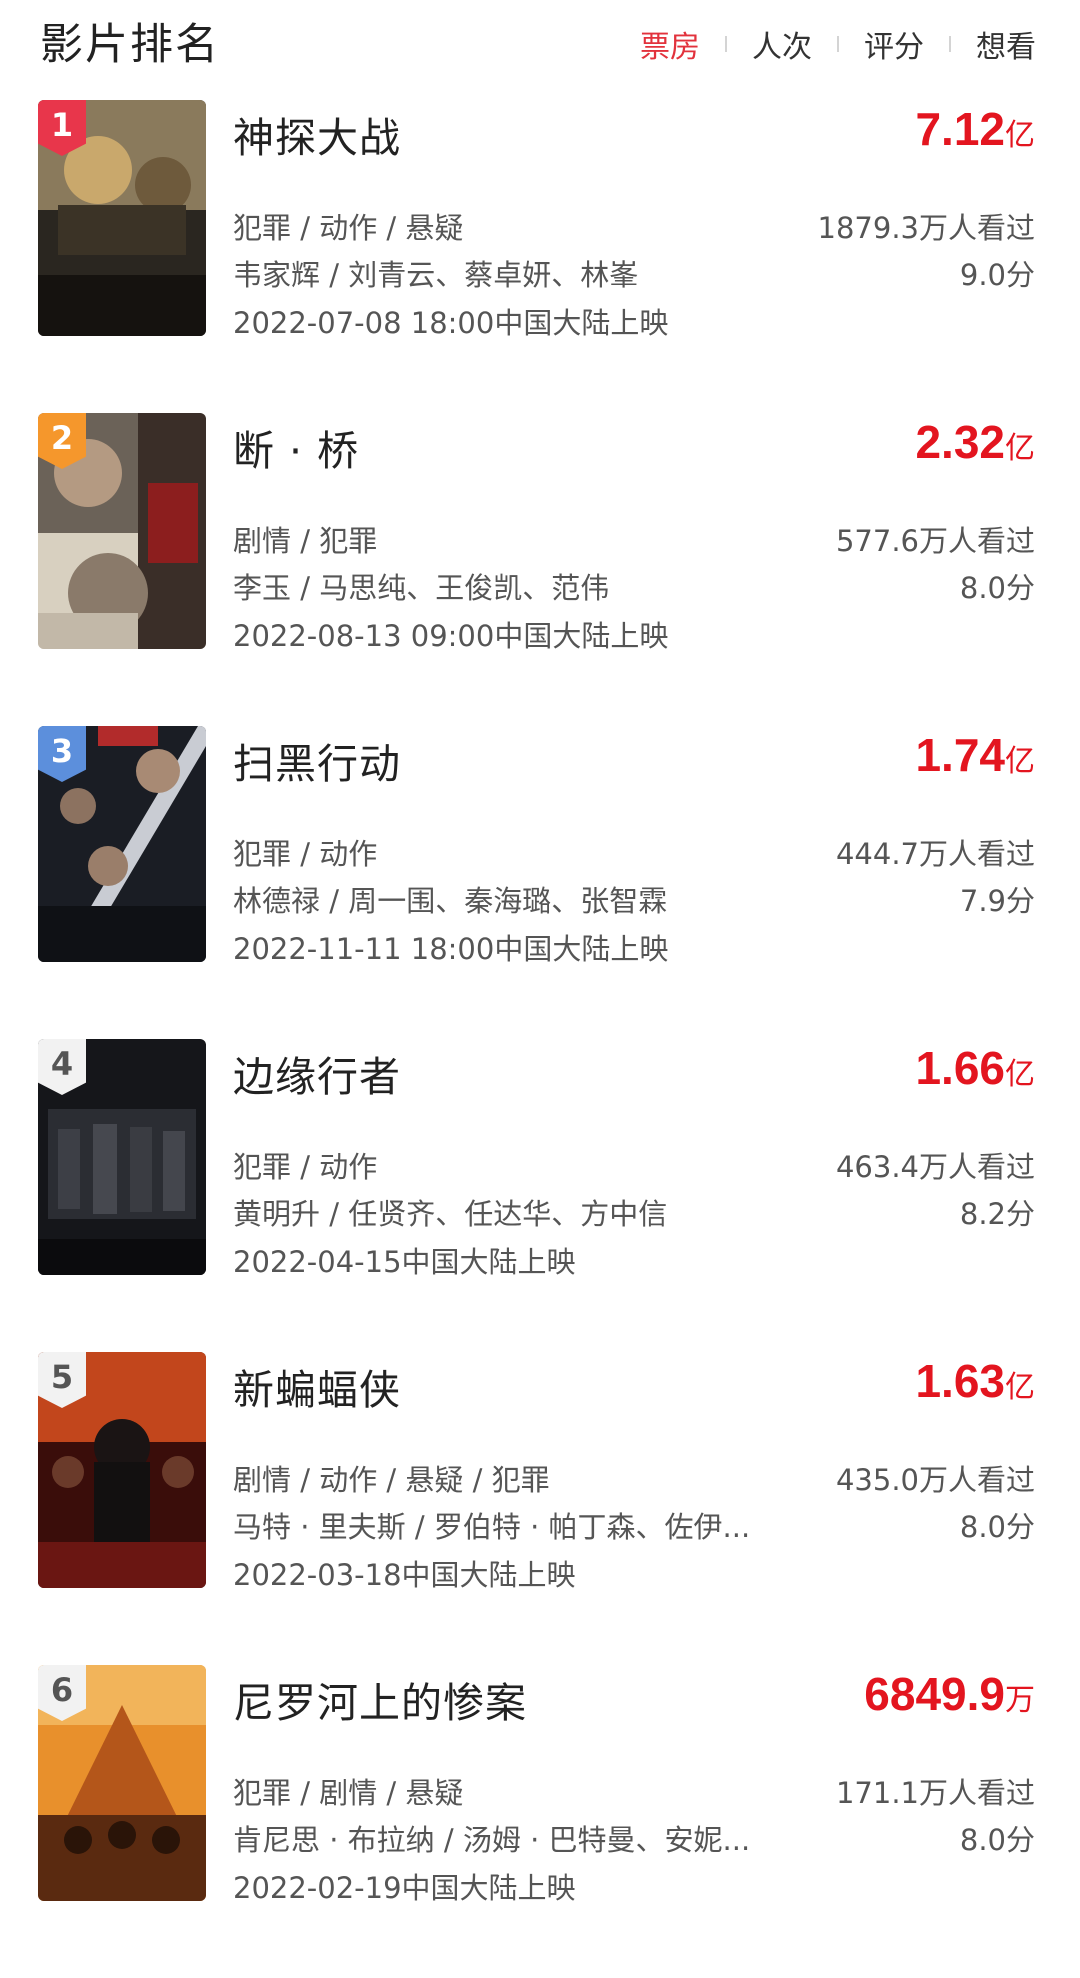 This screenshot has width=1080, height=1978. I want to click on page-title: 影片排名, so click(130, 45).